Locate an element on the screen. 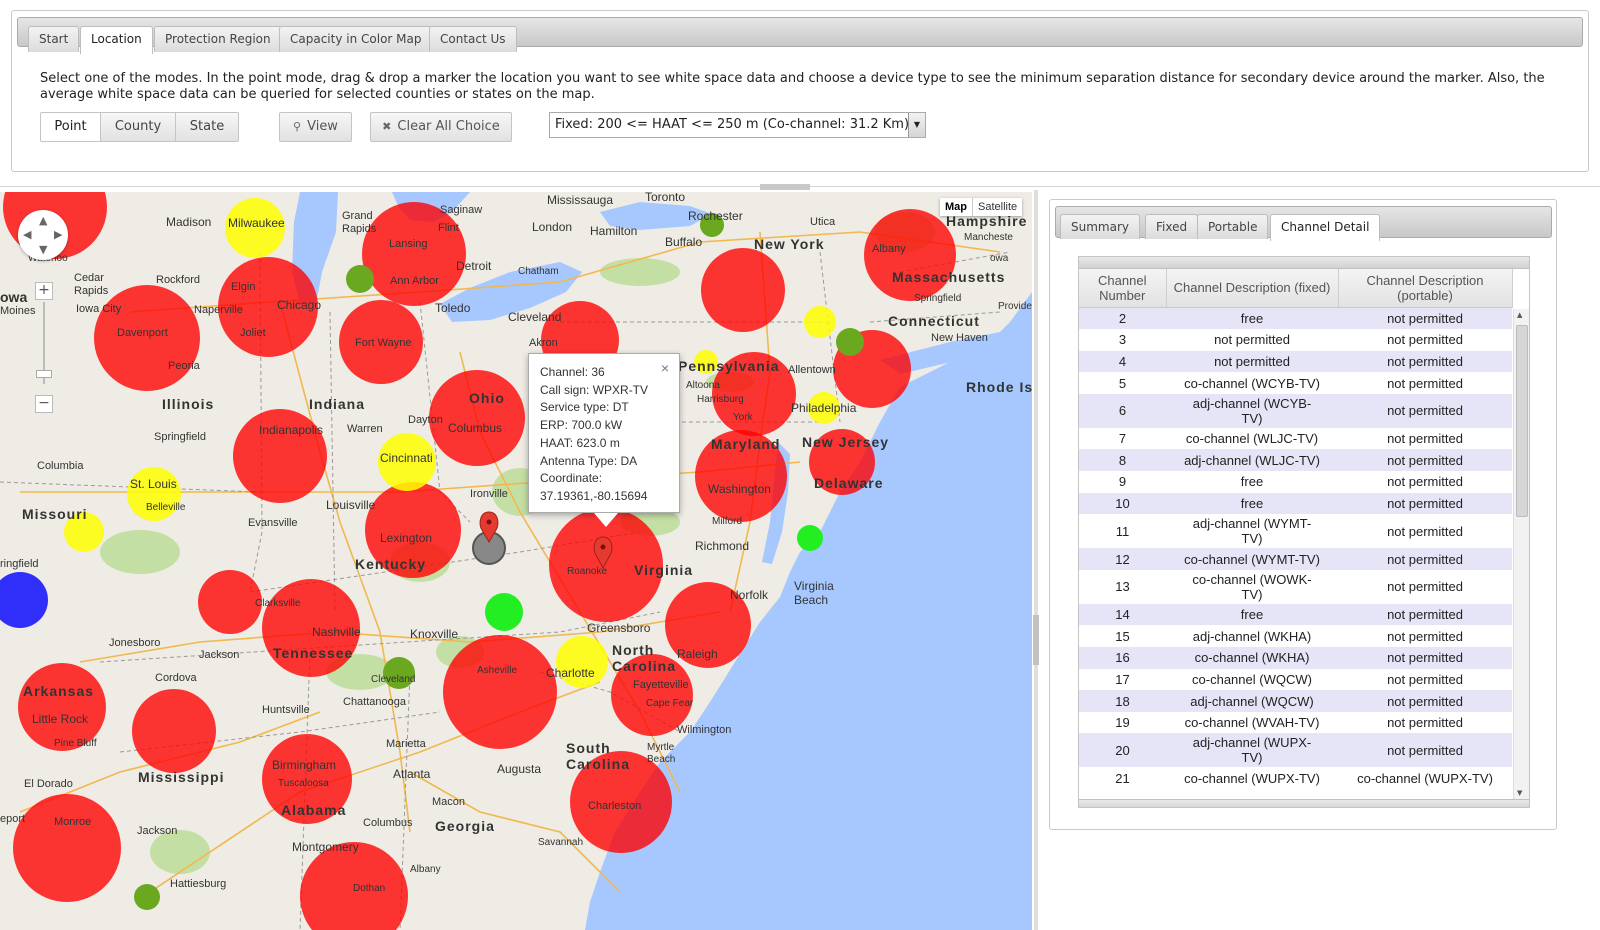 This screenshot has height=930, width=1600. pan-control: ▲ ▼ ◀ ▶ is located at coordinates (43, 235).